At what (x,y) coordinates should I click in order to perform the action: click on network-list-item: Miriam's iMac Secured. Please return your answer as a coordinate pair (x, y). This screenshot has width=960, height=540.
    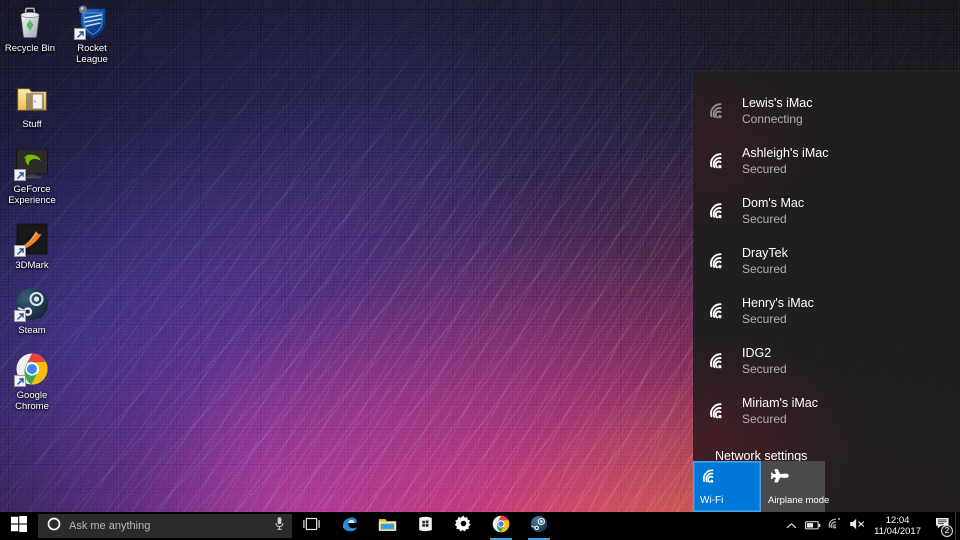
    Looking at the image, I should click on (826, 411).